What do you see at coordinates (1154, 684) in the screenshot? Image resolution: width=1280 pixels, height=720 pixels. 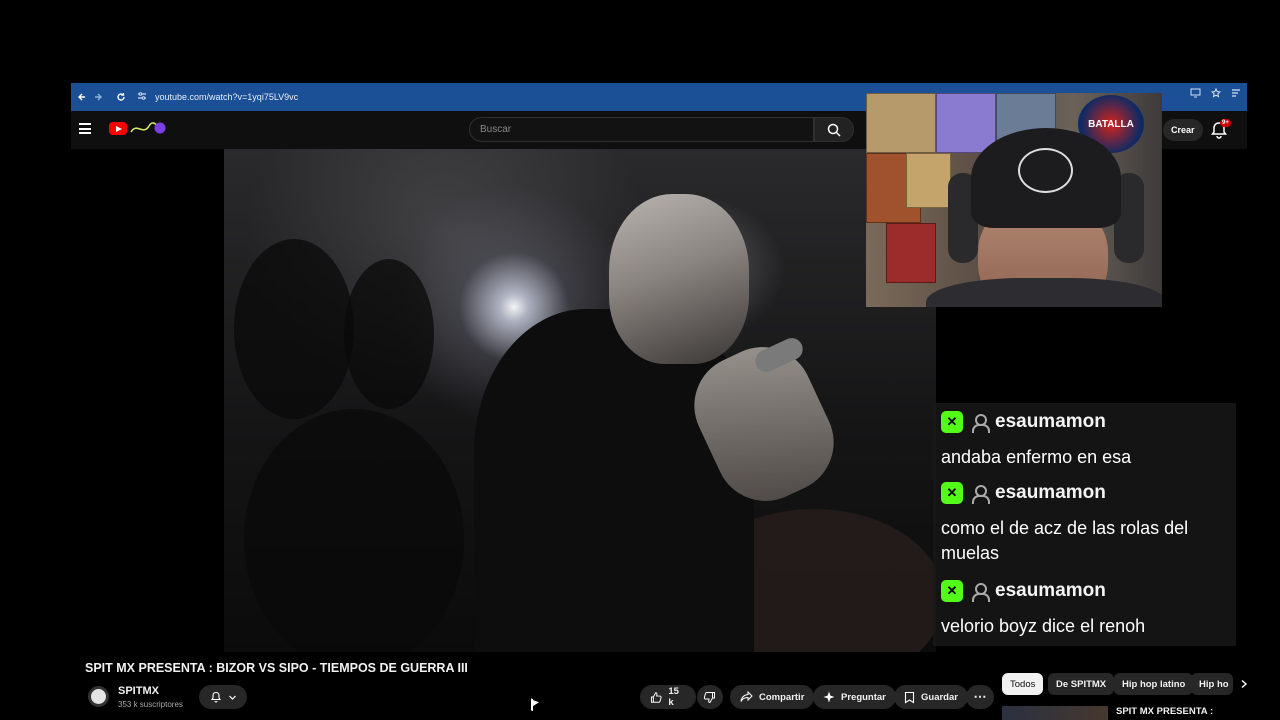 I see `chip-hip-hop-latino: Hip hop latino` at bounding box center [1154, 684].